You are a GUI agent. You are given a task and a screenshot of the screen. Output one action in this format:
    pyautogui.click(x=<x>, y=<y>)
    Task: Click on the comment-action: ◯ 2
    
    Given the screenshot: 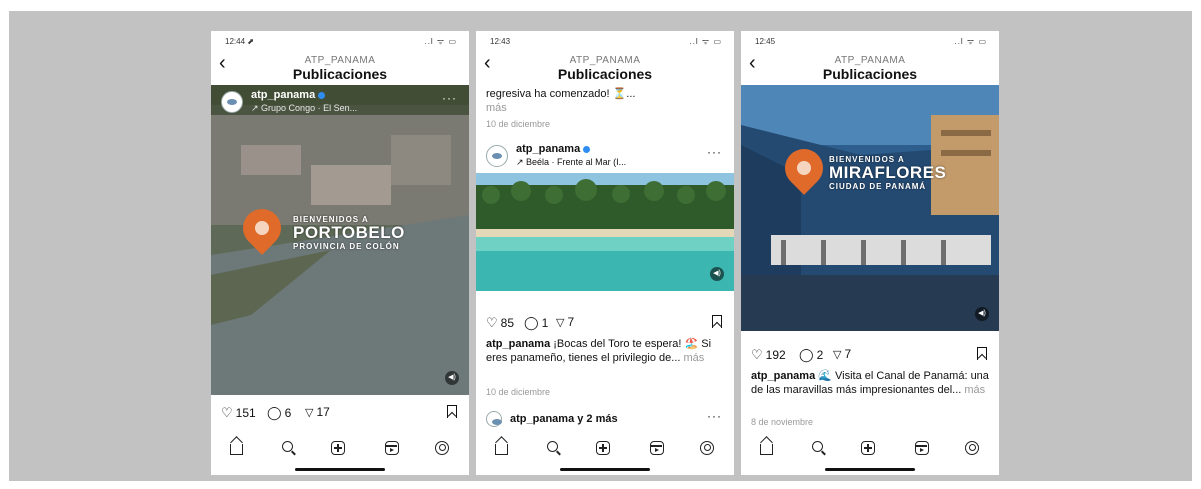 What is the action you would take?
    pyautogui.click(x=811, y=355)
    